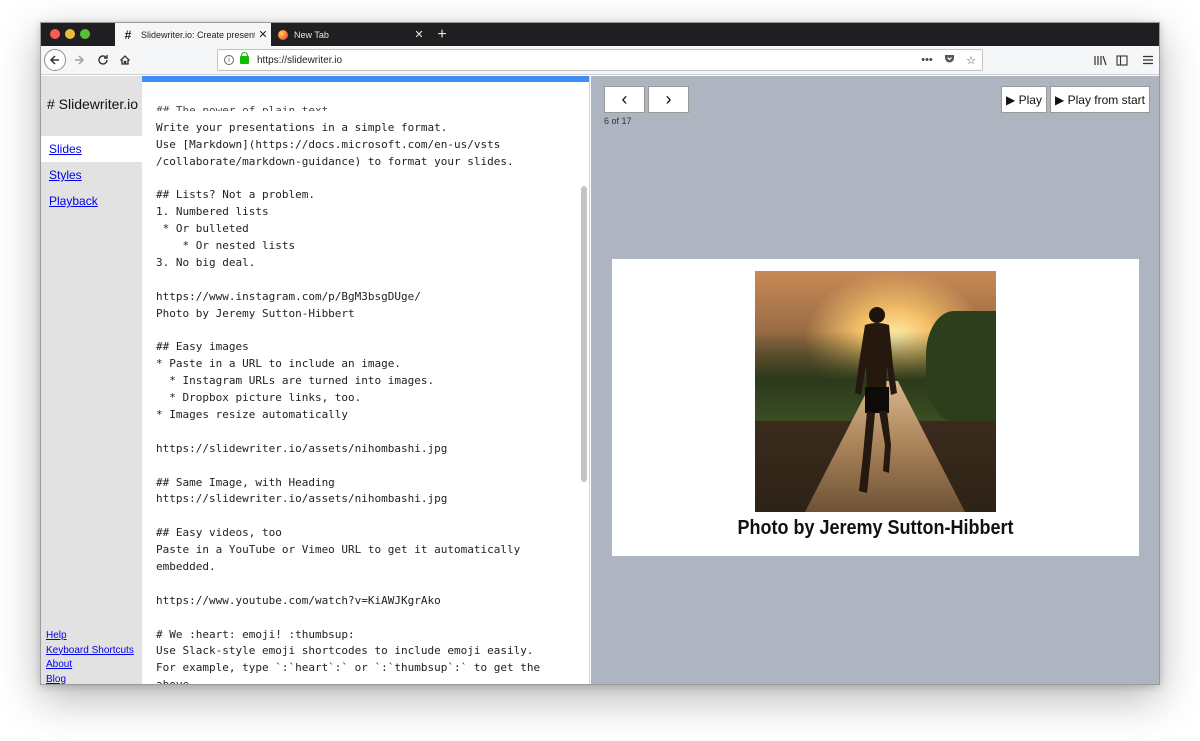  What do you see at coordinates (283, 34) in the screenshot?
I see `firefox-icon` at bounding box center [283, 34].